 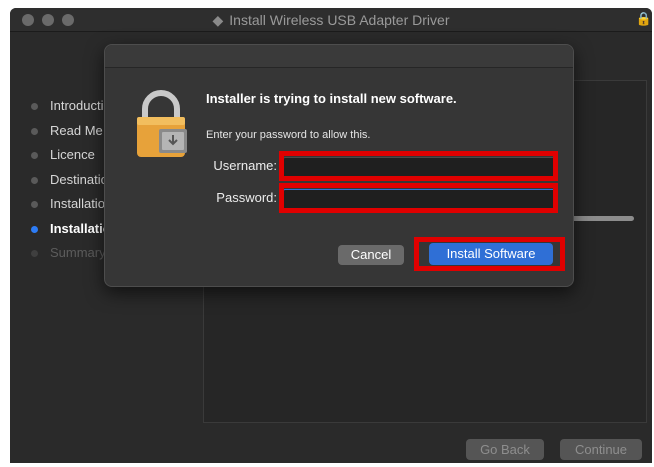 What do you see at coordinates (288, 135) in the screenshot?
I see `dialog-subtitle: Enter your password to allow this.` at bounding box center [288, 135].